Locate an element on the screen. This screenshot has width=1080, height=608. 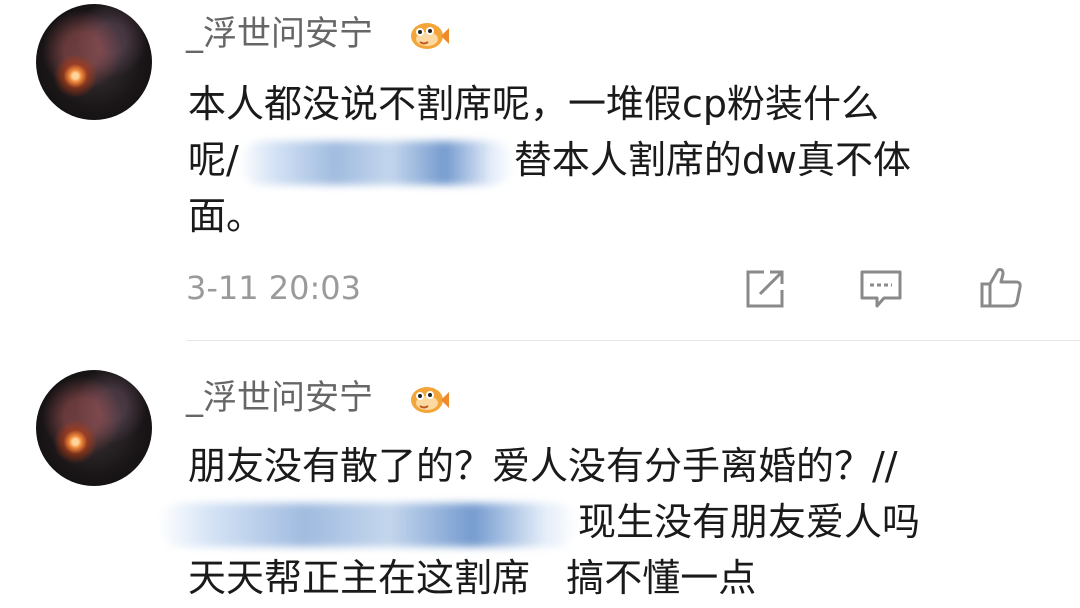
share-icon is located at coordinates (765, 289).